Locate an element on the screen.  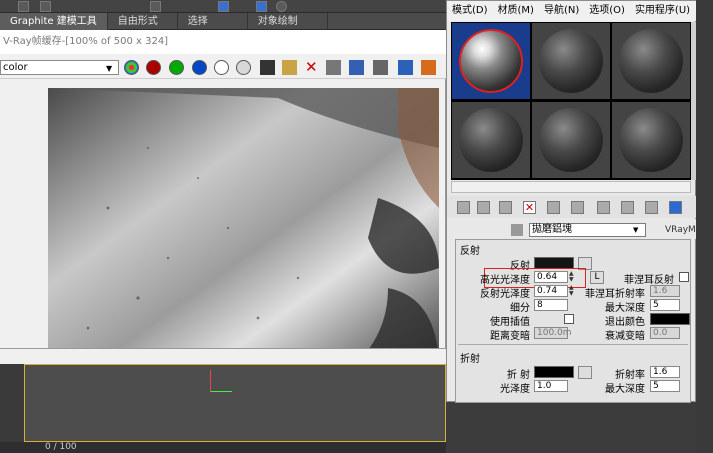
main-toolbar is located at coordinates (223, 6).